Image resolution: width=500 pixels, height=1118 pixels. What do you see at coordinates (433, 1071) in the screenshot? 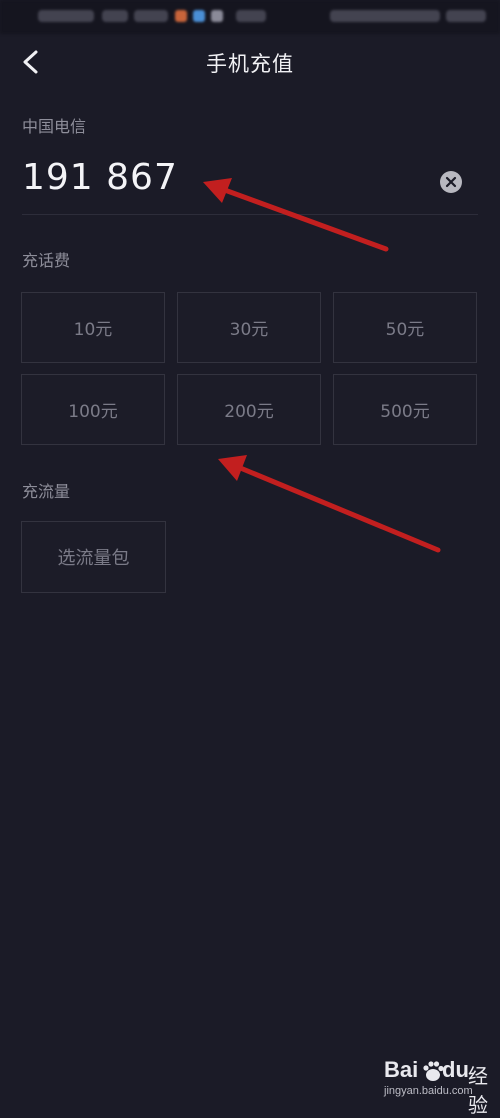
I see `paw-icon` at bounding box center [433, 1071].